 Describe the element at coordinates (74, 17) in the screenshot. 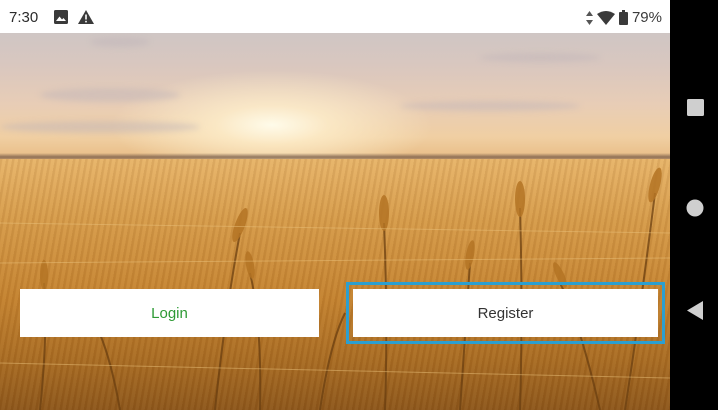

I see `status-notification-icons` at that location.